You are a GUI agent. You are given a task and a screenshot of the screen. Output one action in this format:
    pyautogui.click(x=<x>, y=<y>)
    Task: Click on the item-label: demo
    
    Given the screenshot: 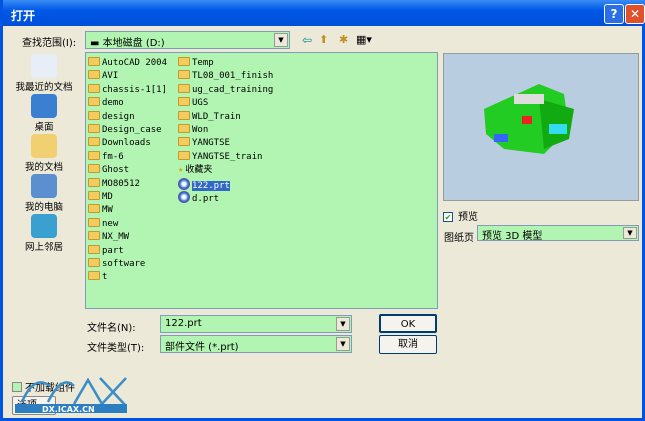 What is the action you would take?
    pyautogui.click(x=113, y=103)
    